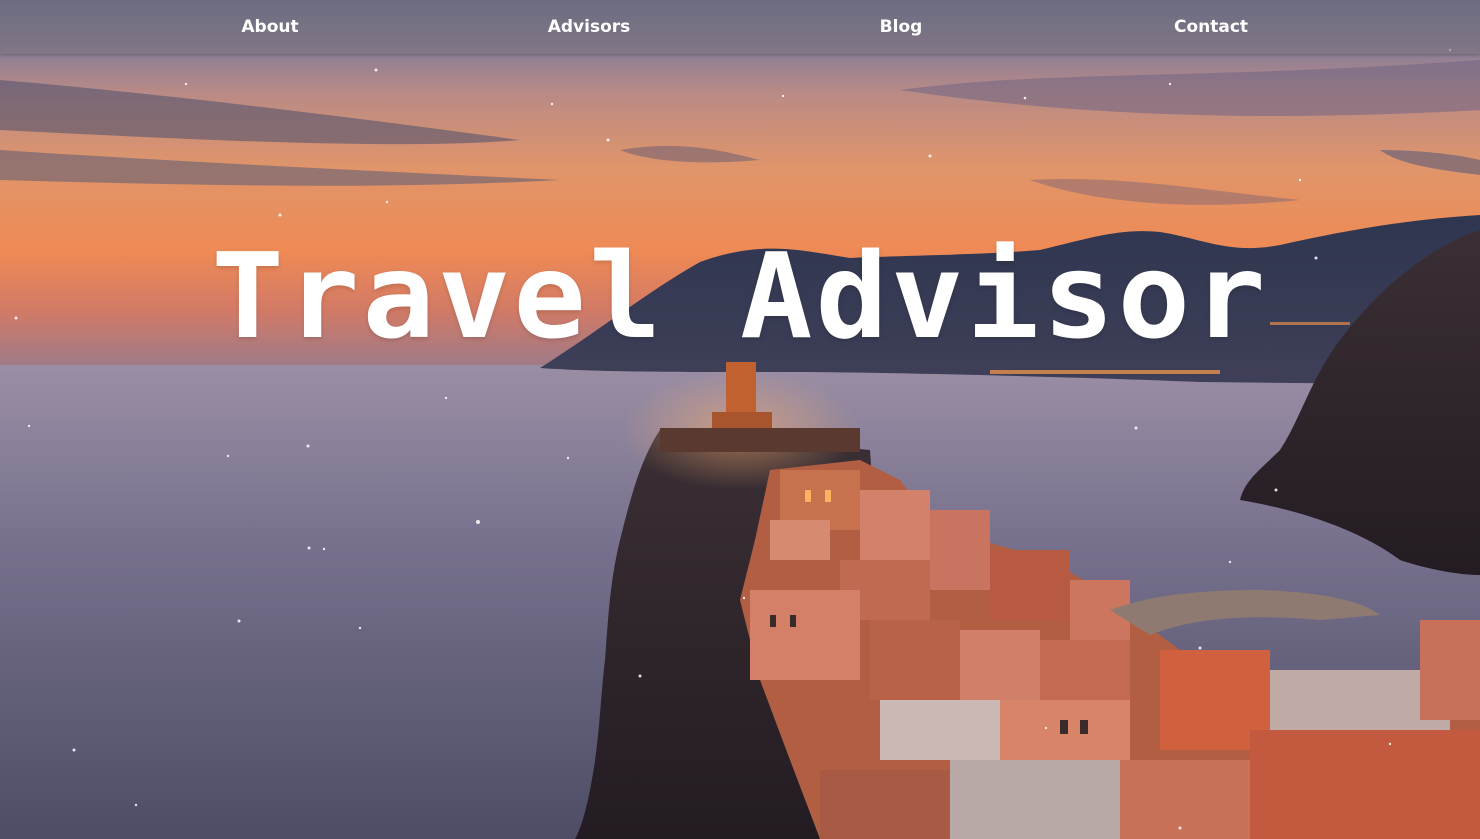 The image size is (1480, 839). Describe the element at coordinates (1211, 27) in the screenshot. I see `nav-link-contact: Contact` at that location.